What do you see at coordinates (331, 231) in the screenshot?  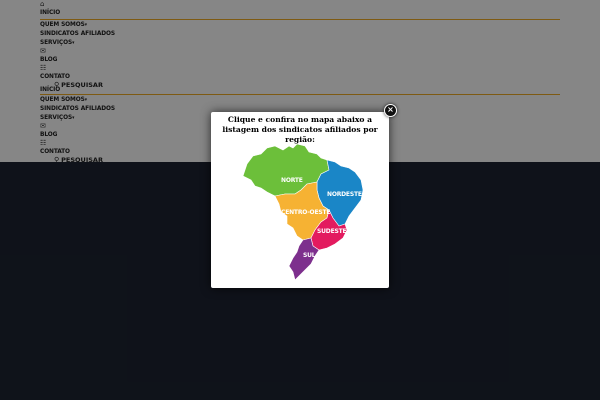 I see `label-sudeste: SUDESTE` at bounding box center [331, 231].